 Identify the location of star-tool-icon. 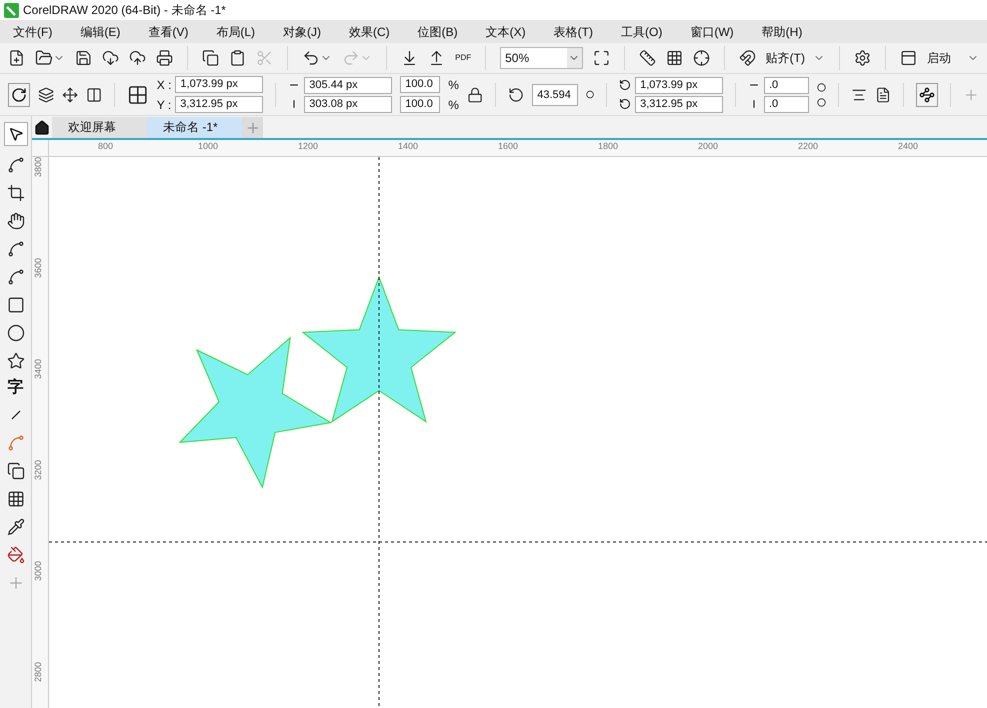
(15, 361).